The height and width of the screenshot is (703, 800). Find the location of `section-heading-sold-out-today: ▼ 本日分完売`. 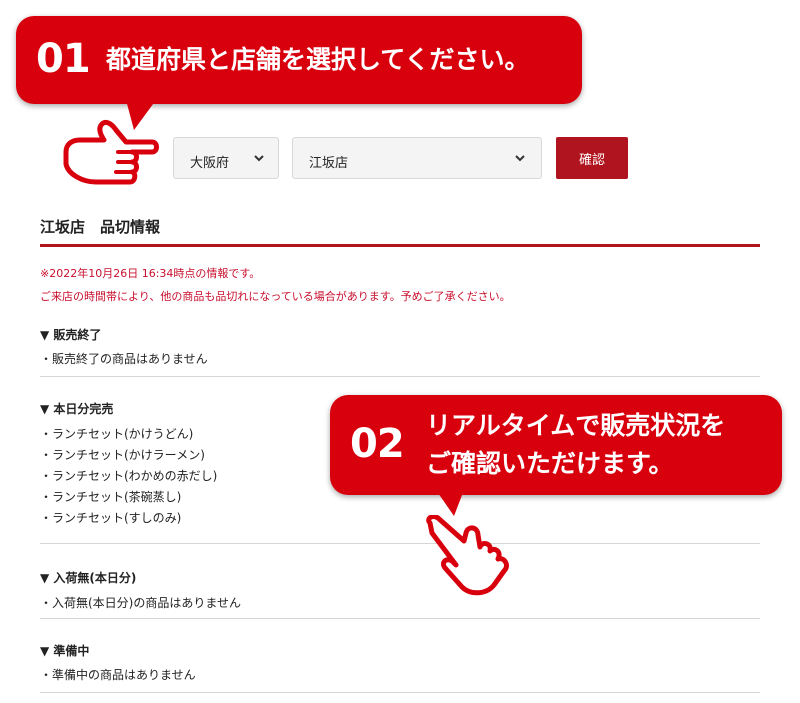

section-heading-sold-out-today: ▼ 本日分完売 is located at coordinates (77, 409).